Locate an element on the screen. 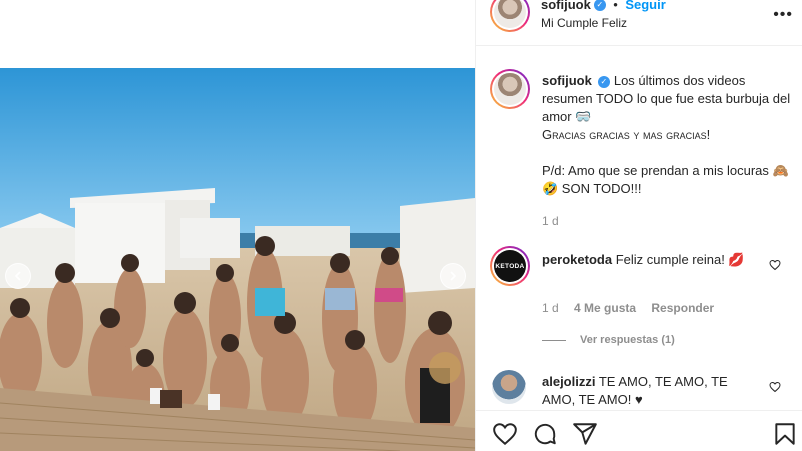 This screenshot has height=451, width=802. more-options-icon: ••• is located at coordinates (783, 15).